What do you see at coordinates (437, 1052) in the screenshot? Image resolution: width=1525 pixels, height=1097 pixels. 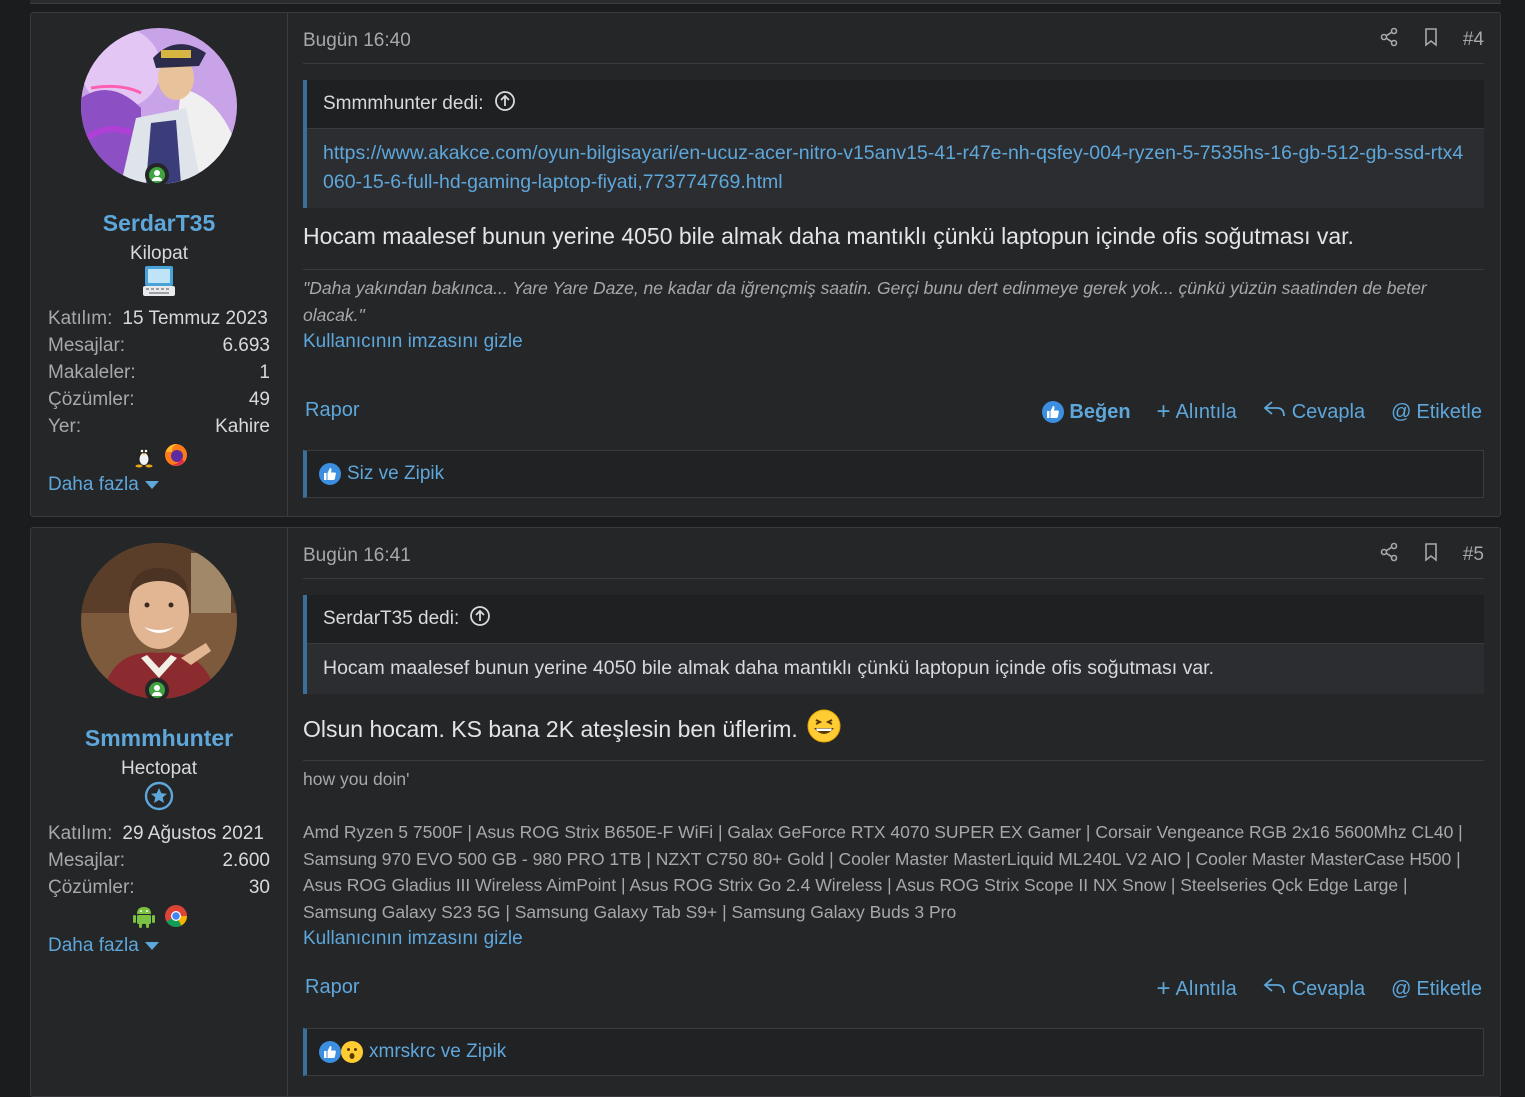 I see `reactions-text: xmrskrc ve Zipik` at bounding box center [437, 1052].